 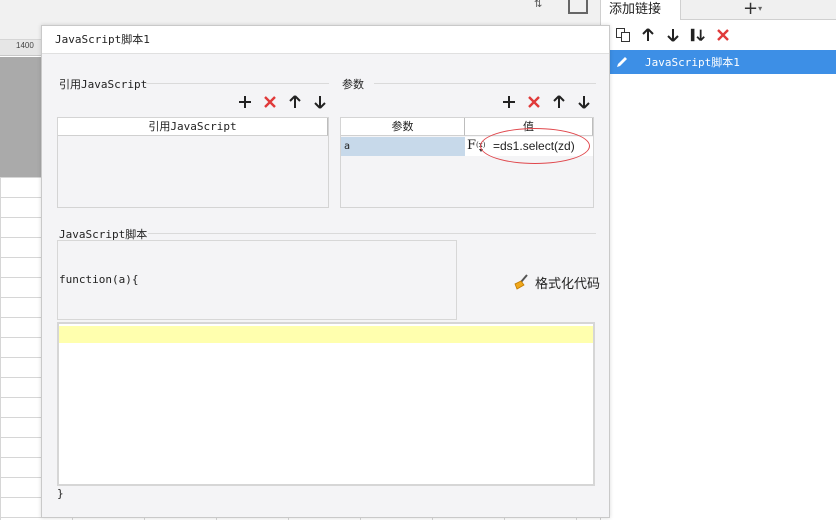 What do you see at coordinates (641, 10) in the screenshot?
I see `tab-add-link: 添加链接` at bounding box center [641, 10].